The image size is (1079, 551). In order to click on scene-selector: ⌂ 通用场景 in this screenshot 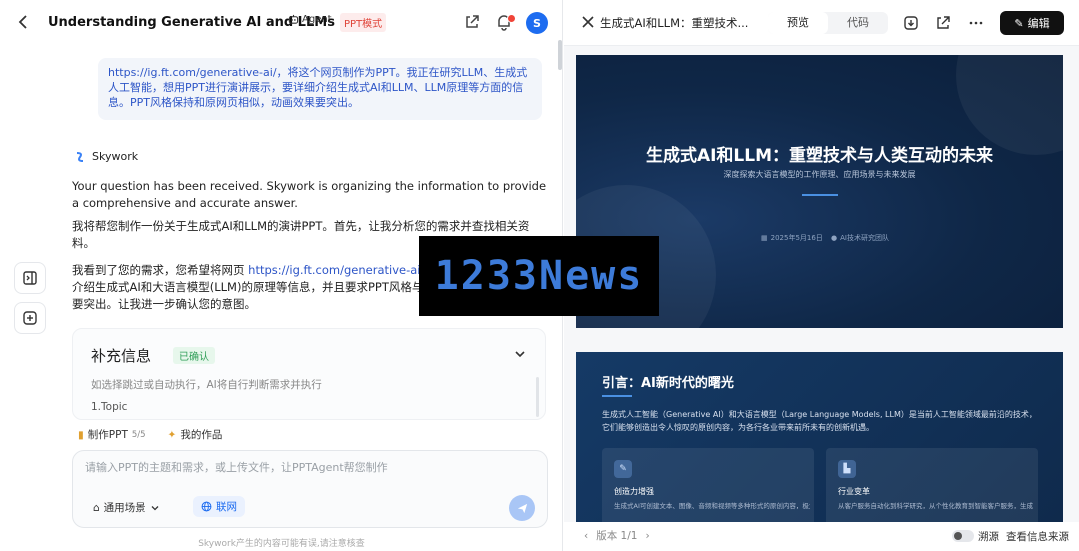, I will do `click(126, 507)`.